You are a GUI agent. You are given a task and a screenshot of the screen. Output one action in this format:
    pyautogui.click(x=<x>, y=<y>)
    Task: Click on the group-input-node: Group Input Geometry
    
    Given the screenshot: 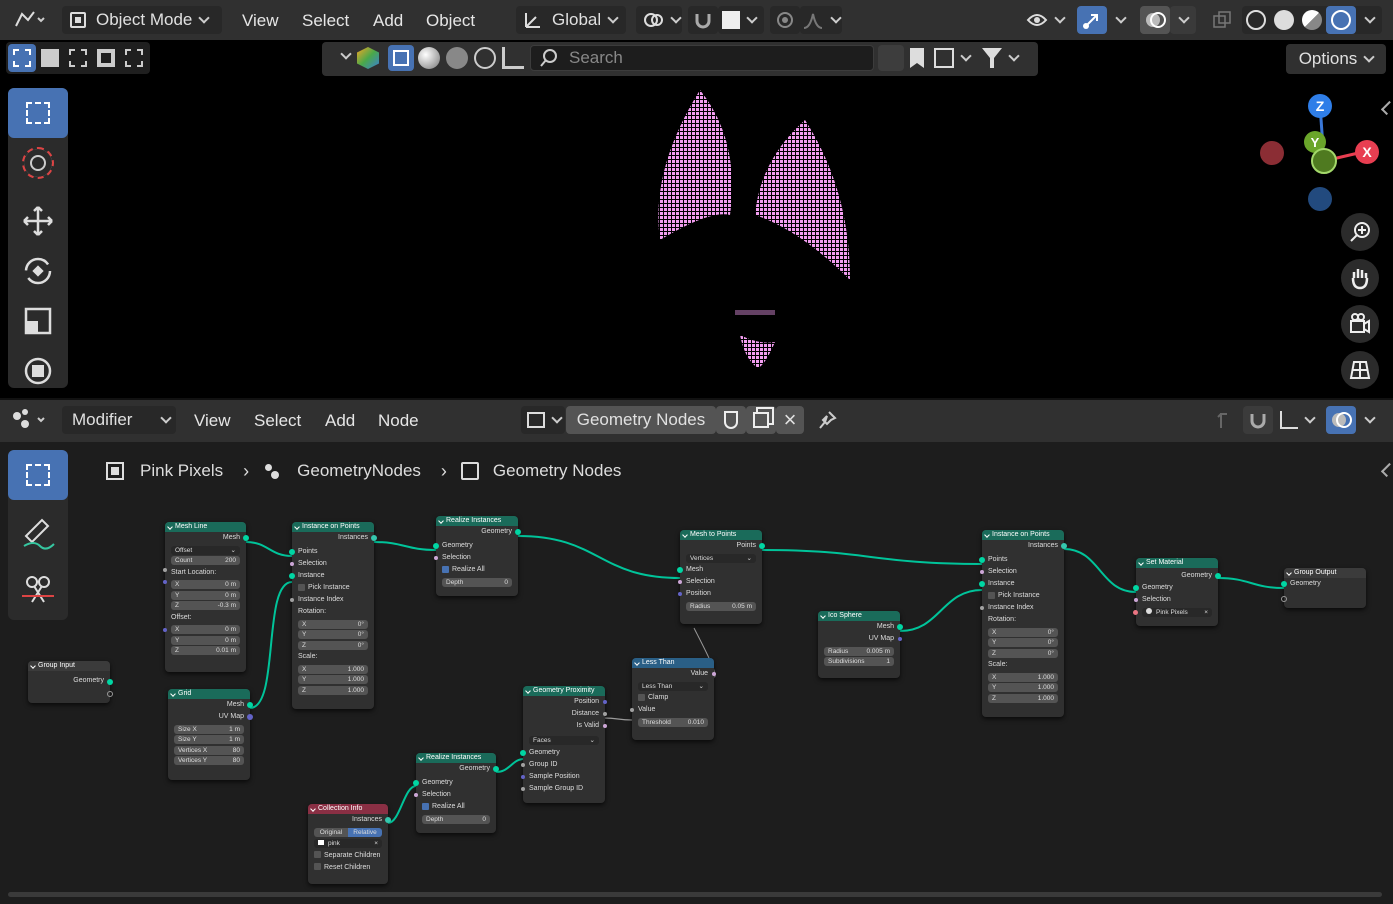 What is the action you would take?
    pyautogui.click(x=70, y=682)
    